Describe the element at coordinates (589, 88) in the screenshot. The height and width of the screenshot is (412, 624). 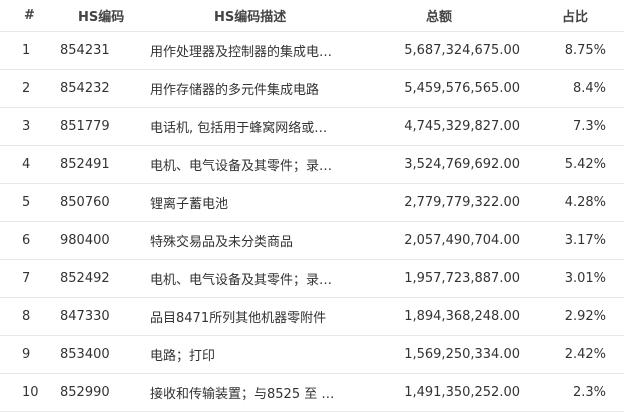
I see `row-percentage: 8.4%` at that location.